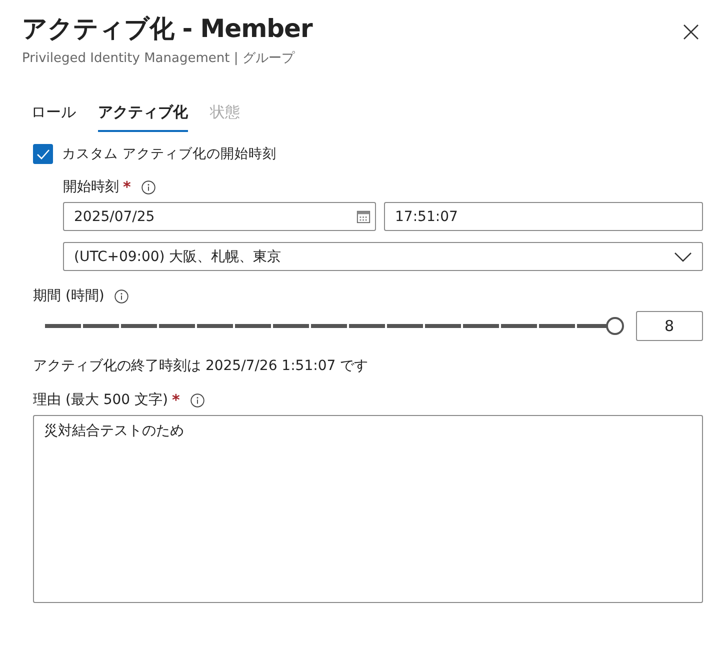  Describe the element at coordinates (201, 366) in the screenshot. I see `end-time-text: アクティブ化の終了時刻は 2025/7/26 1:51:07 です` at that location.